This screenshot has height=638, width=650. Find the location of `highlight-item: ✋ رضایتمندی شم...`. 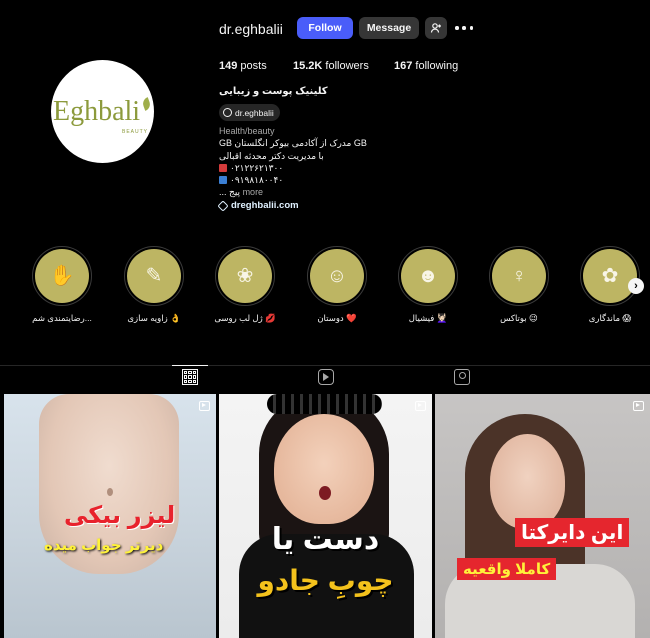

highlight-item: ✋ رضایتمندی شم... is located at coordinates (62, 285).